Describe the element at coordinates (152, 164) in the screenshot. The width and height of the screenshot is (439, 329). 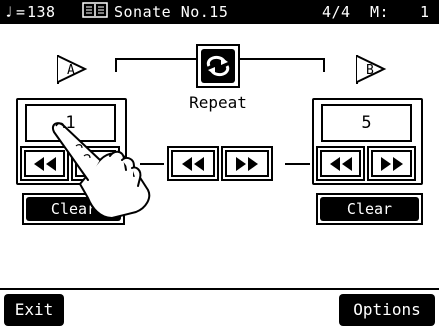
I see `connector-left` at that location.